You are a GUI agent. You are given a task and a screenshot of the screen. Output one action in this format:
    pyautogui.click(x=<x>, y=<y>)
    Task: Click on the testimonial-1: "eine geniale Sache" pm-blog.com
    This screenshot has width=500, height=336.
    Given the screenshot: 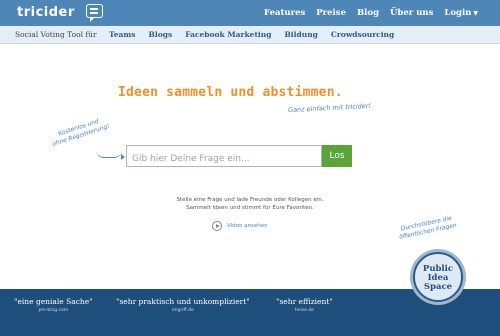 What is the action you would take?
    pyautogui.click(x=53, y=305)
    